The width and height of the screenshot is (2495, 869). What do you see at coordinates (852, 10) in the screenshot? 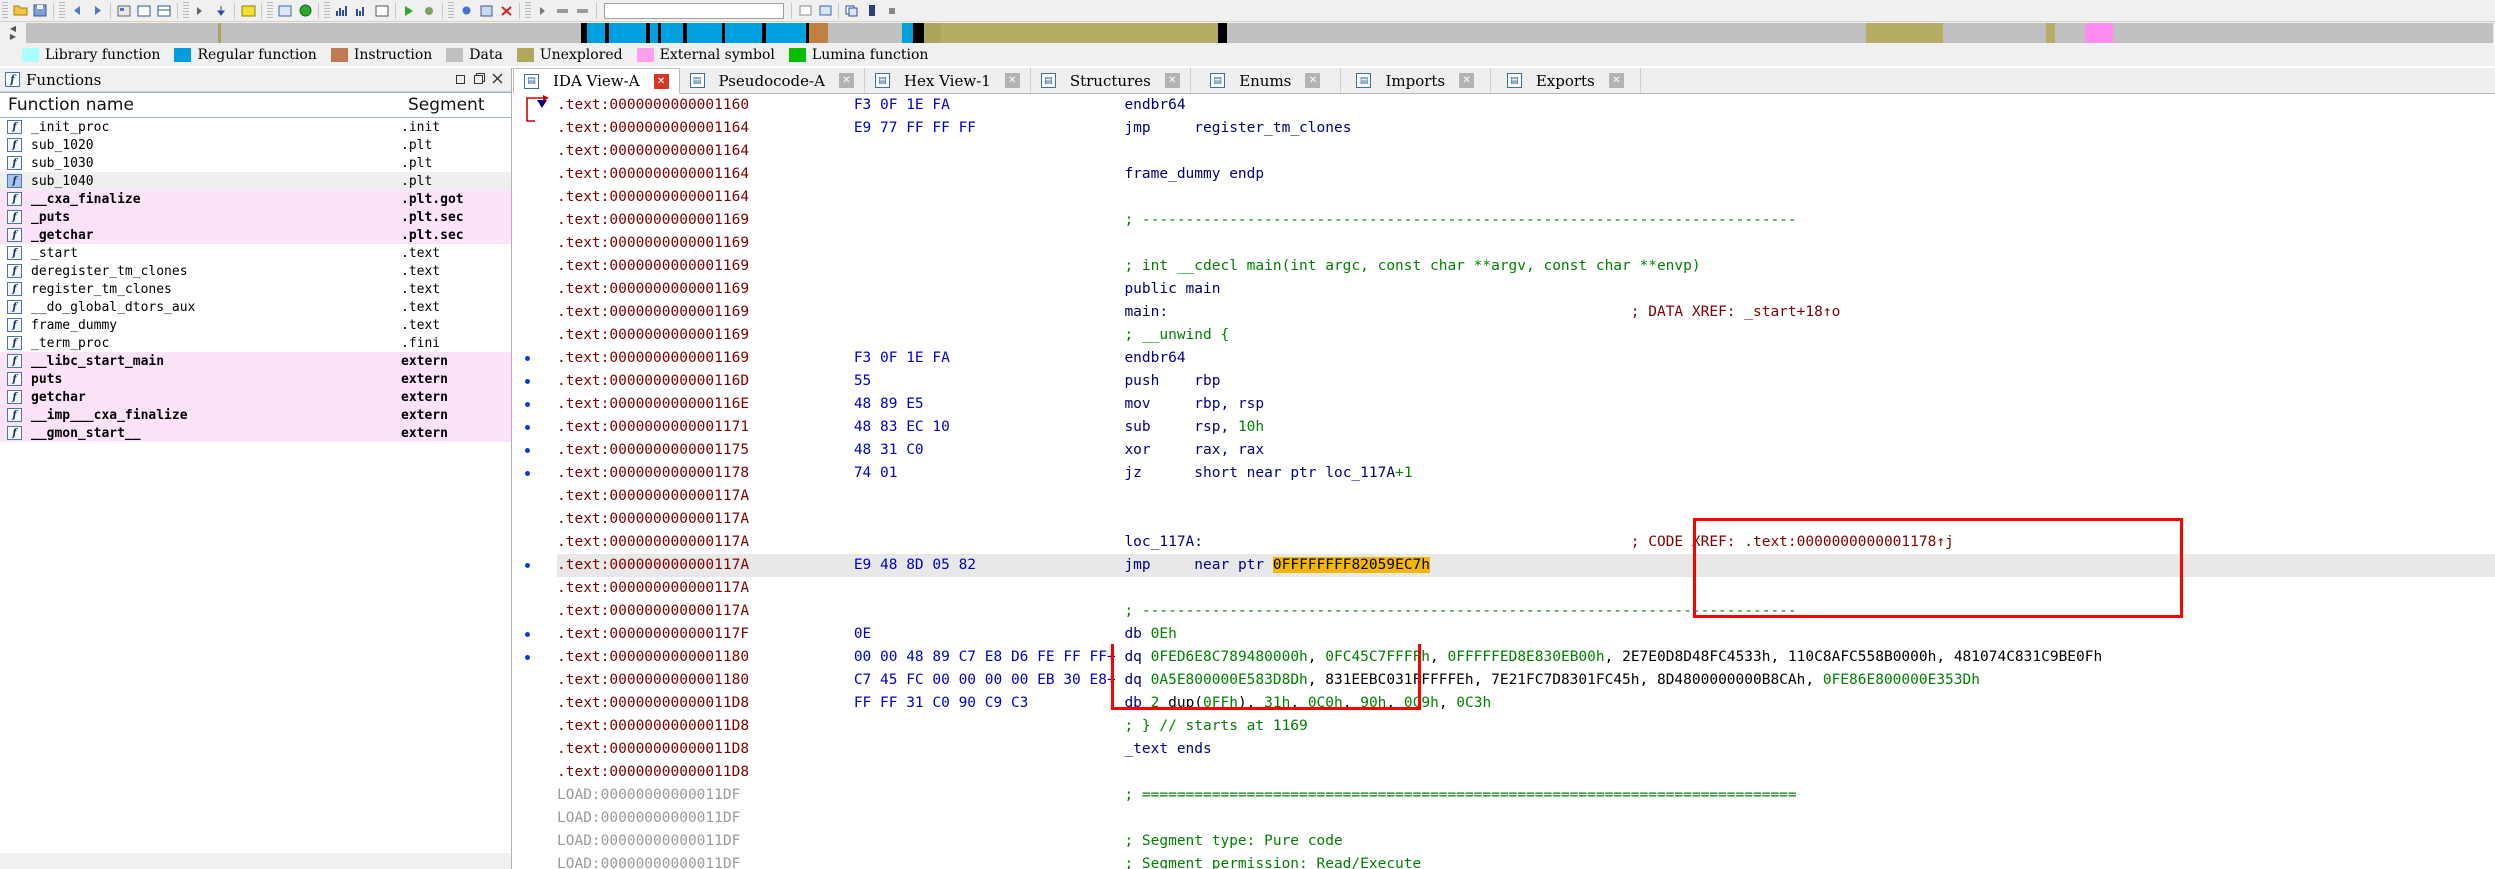
I see `copy-icon` at bounding box center [852, 10].